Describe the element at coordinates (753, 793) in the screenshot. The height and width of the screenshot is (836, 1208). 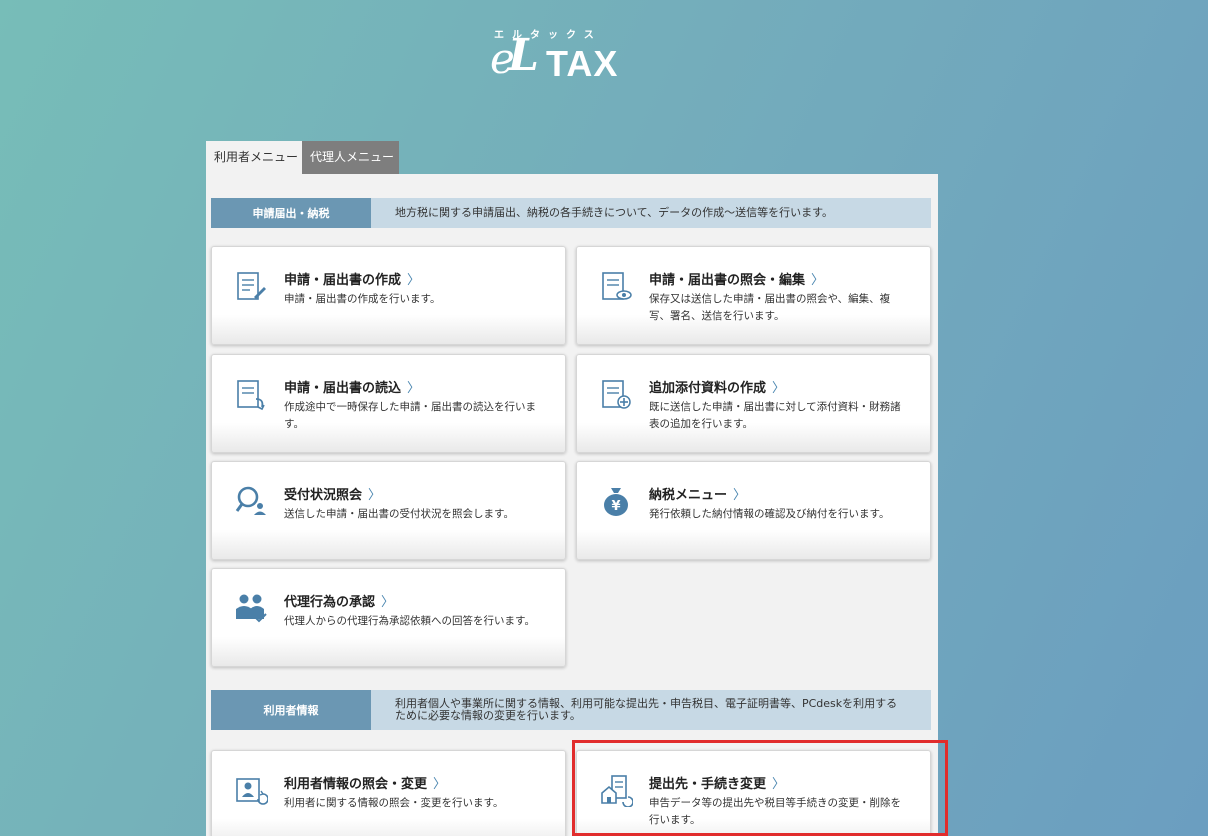
I see `card-submission-change: 提出先・手続き変更〉 申告データ等の提出先や税目等手続きの変更・削除を行います。` at that location.